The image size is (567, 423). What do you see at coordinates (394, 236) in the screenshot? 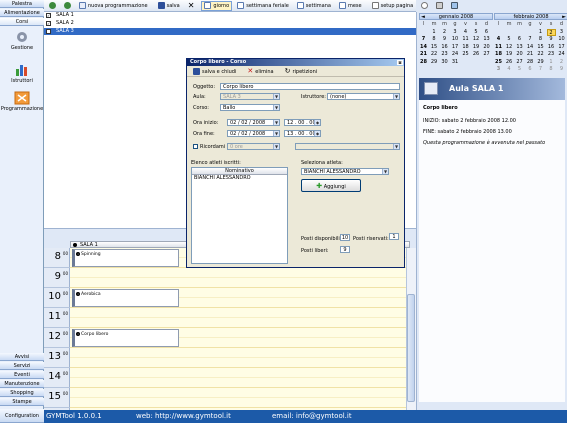
I see `reserved-input: 1` at bounding box center [394, 236].